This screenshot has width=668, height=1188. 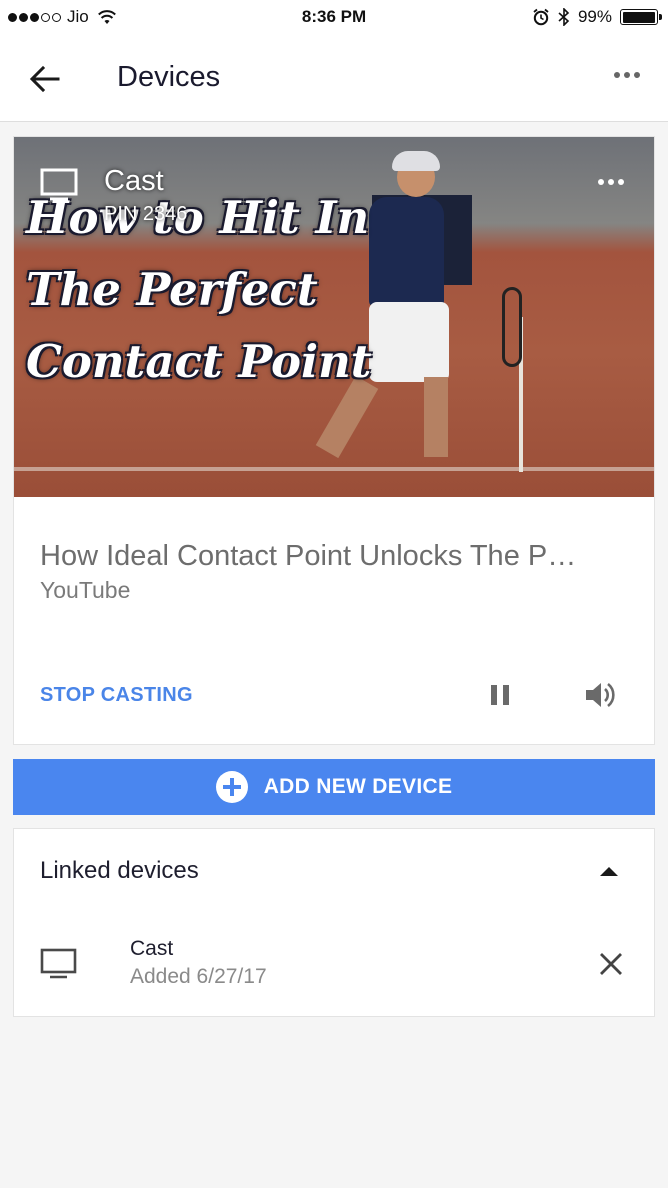 I want to click on thumbnail-title-text: How to Hit In The Perfect Contact Point, so click(x=199, y=290).